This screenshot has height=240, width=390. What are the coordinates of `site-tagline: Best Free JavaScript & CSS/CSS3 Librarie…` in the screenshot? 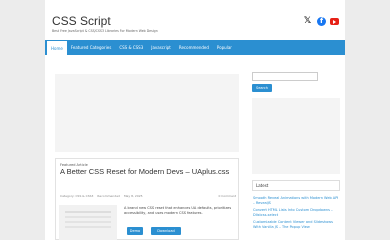 It's located at (105, 31).